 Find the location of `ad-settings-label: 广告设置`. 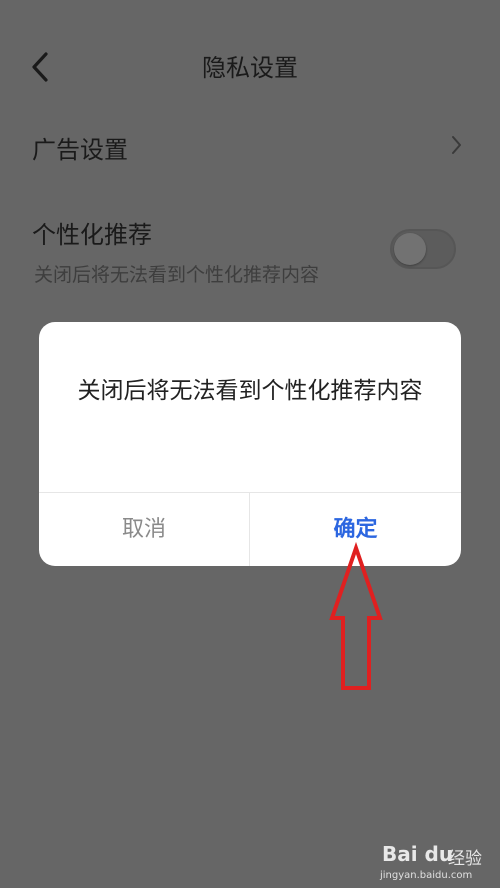

ad-settings-label: 广告设置 is located at coordinates (80, 150).